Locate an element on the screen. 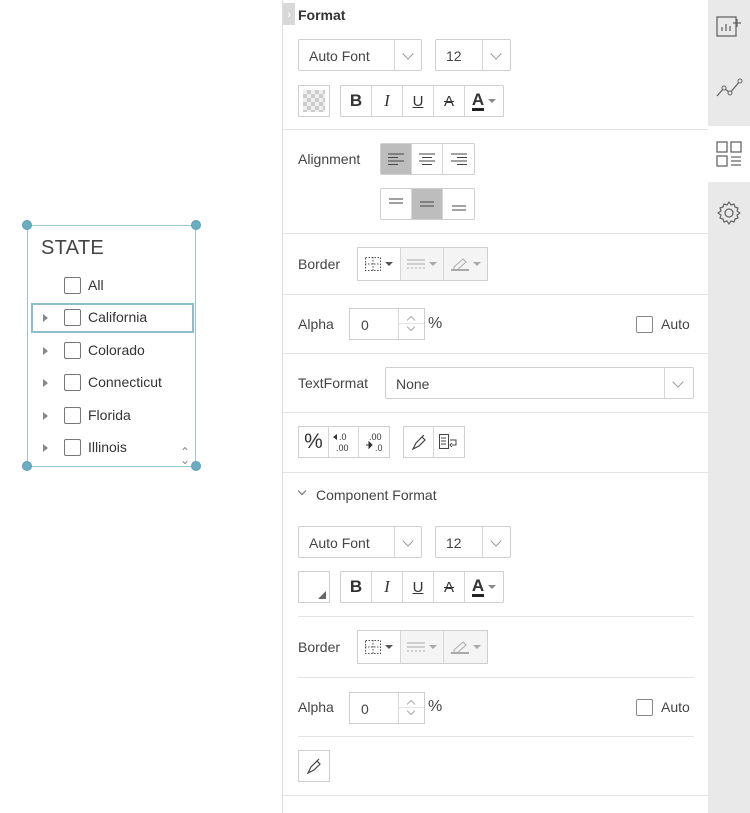  font-color-icon: A is located at coordinates (478, 586).